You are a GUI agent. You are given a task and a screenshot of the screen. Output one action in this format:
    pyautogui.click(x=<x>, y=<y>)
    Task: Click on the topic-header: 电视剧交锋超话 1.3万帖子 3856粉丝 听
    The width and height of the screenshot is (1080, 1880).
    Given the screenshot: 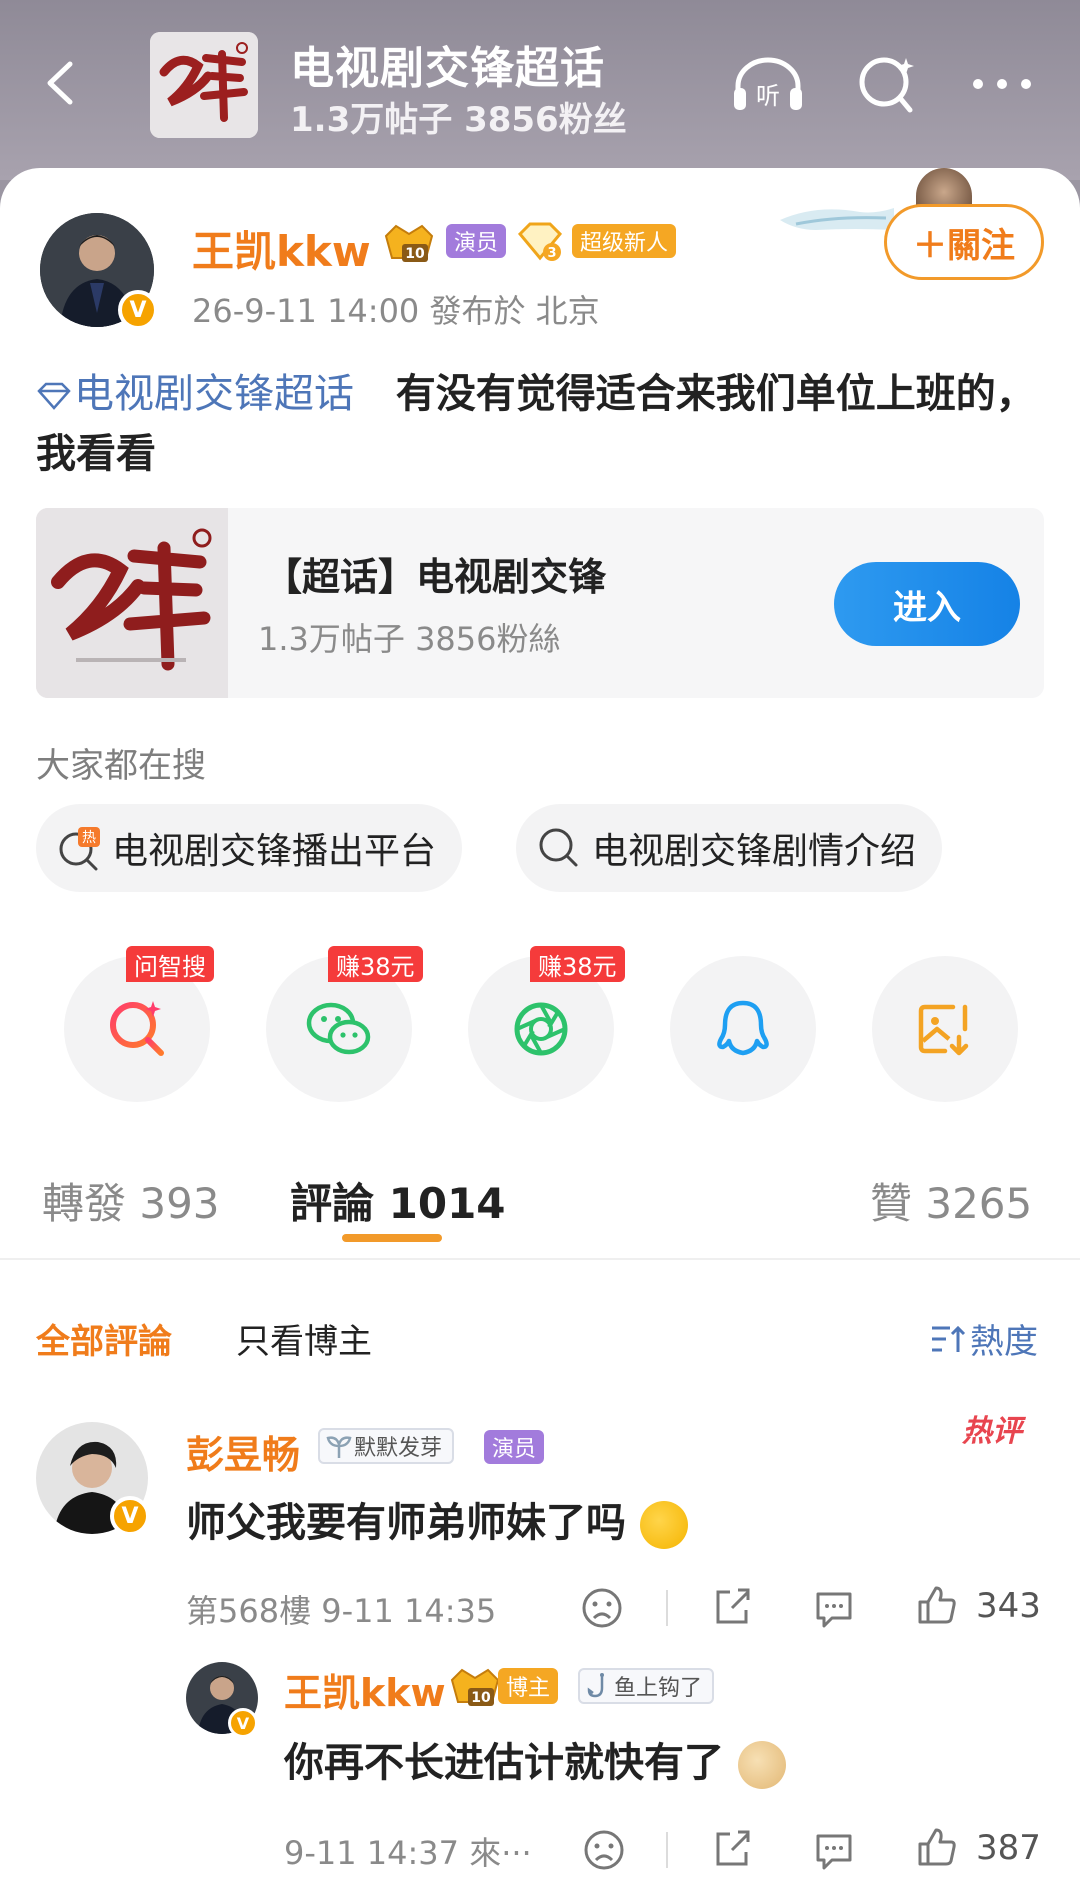 What is the action you would take?
    pyautogui.click(x=540, y=90)
    